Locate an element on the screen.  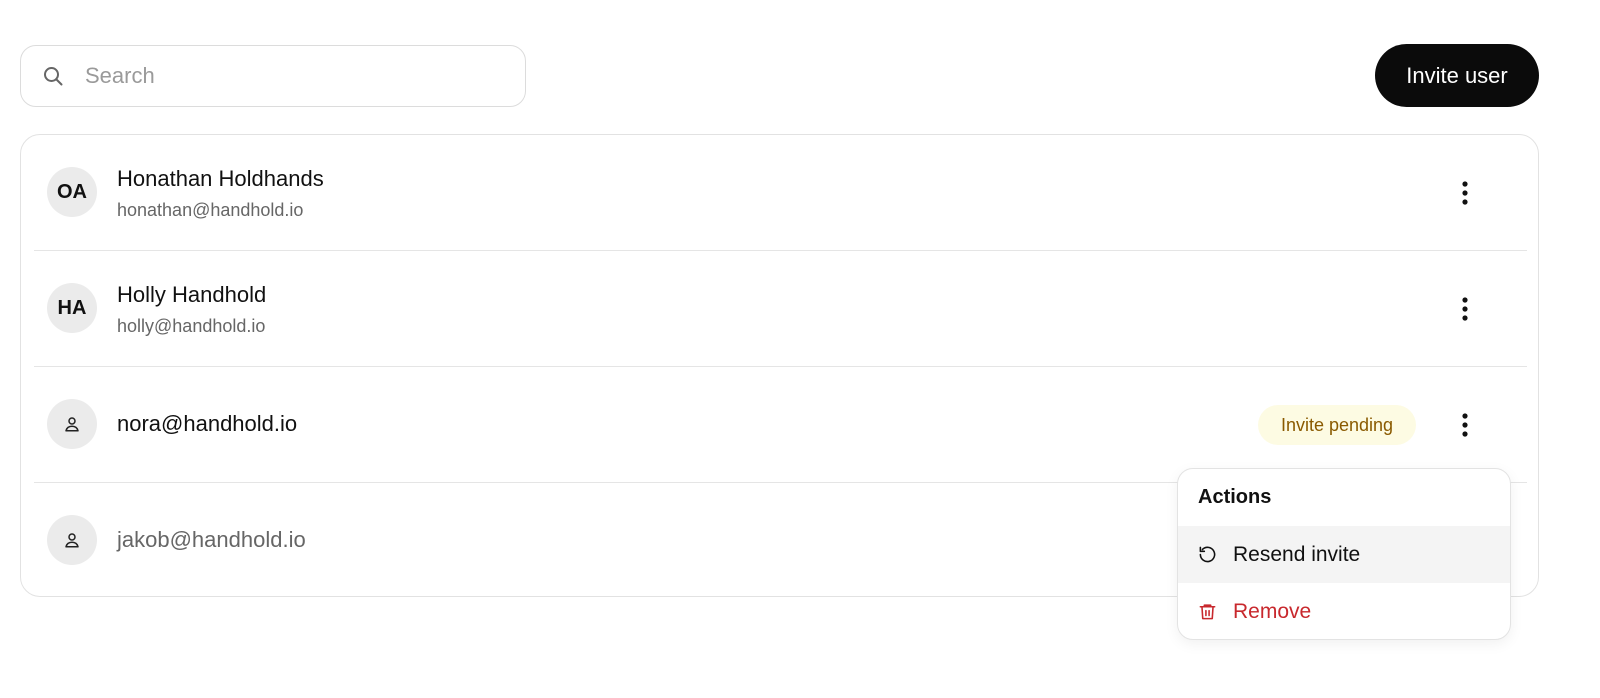
search-icon is located at coordinates (53, 76).